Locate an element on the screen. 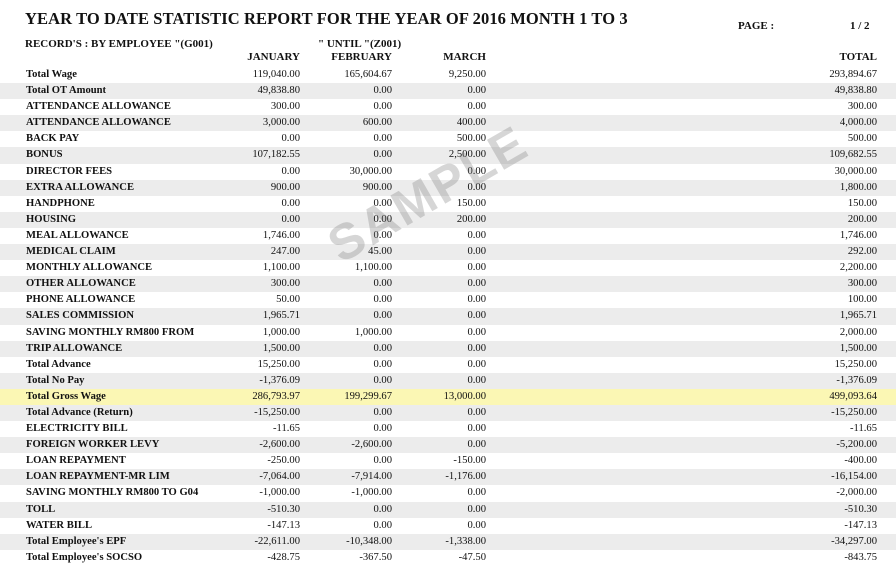 The image size is (896, 586). march-value: -150.00 is located at coordinates (469, 461).